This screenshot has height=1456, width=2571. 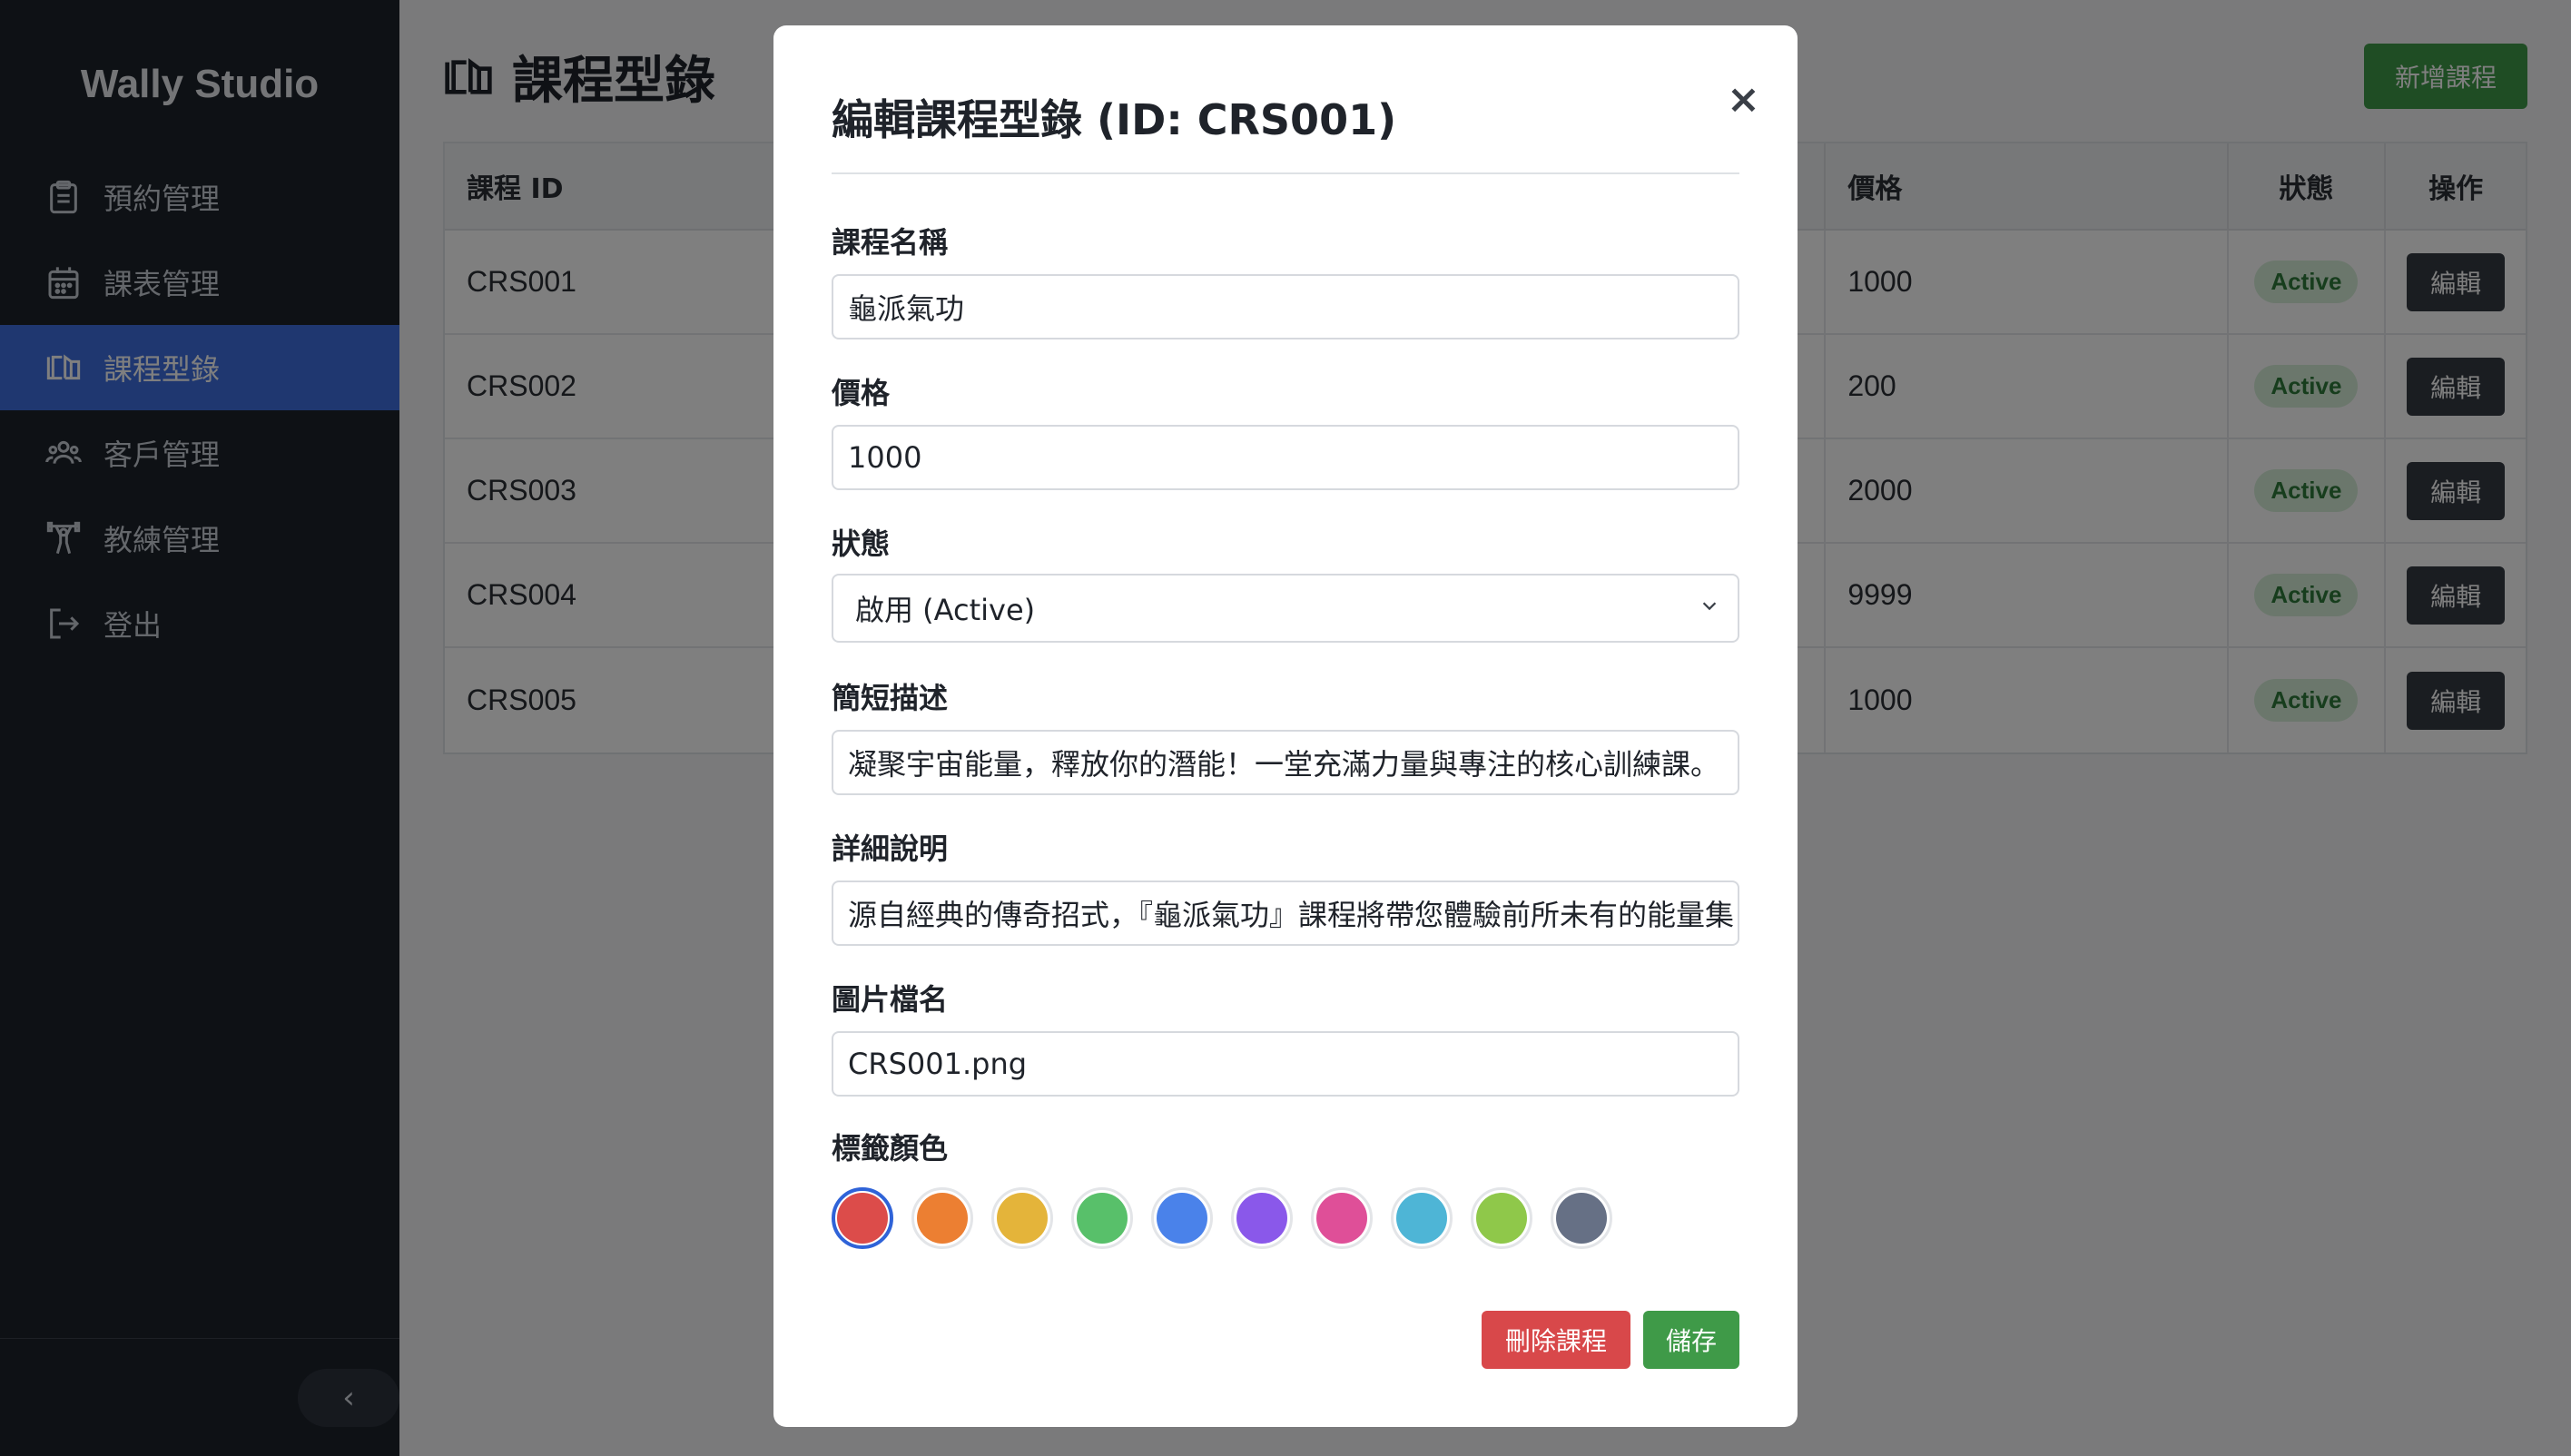 What do you see at coordinates (1691, 1340) in the screenshot?
I see `save-button: 儲存` at bounding box center [1691, 1340].